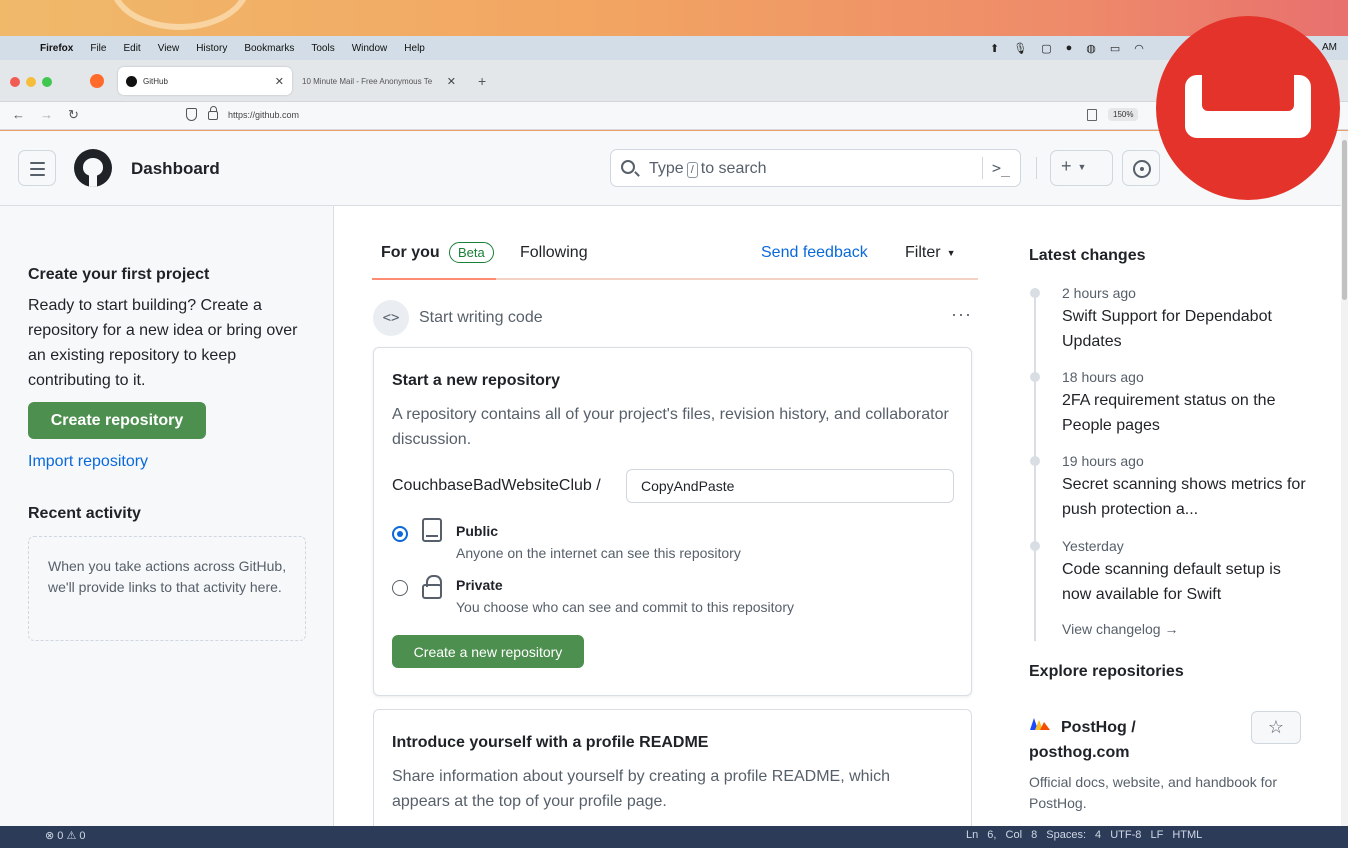 The width and height of the screenshot is (1348, 848). Describe the element at coordinates (117, 420) in the screenshot. I see `create-repository-button: Create repository` at that location.